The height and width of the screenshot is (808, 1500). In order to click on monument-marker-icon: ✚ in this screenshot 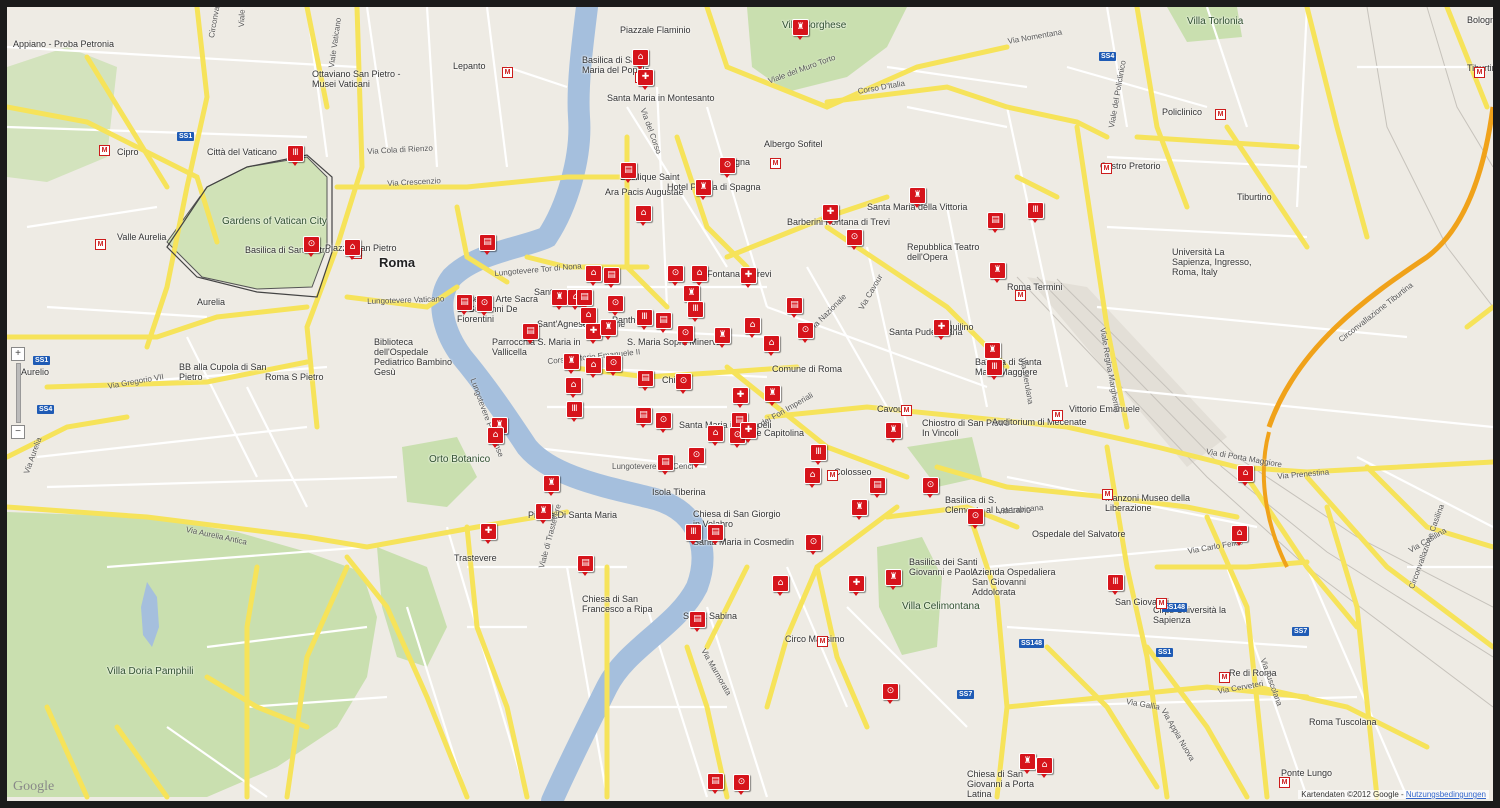, I will do `click(740, 397)`.